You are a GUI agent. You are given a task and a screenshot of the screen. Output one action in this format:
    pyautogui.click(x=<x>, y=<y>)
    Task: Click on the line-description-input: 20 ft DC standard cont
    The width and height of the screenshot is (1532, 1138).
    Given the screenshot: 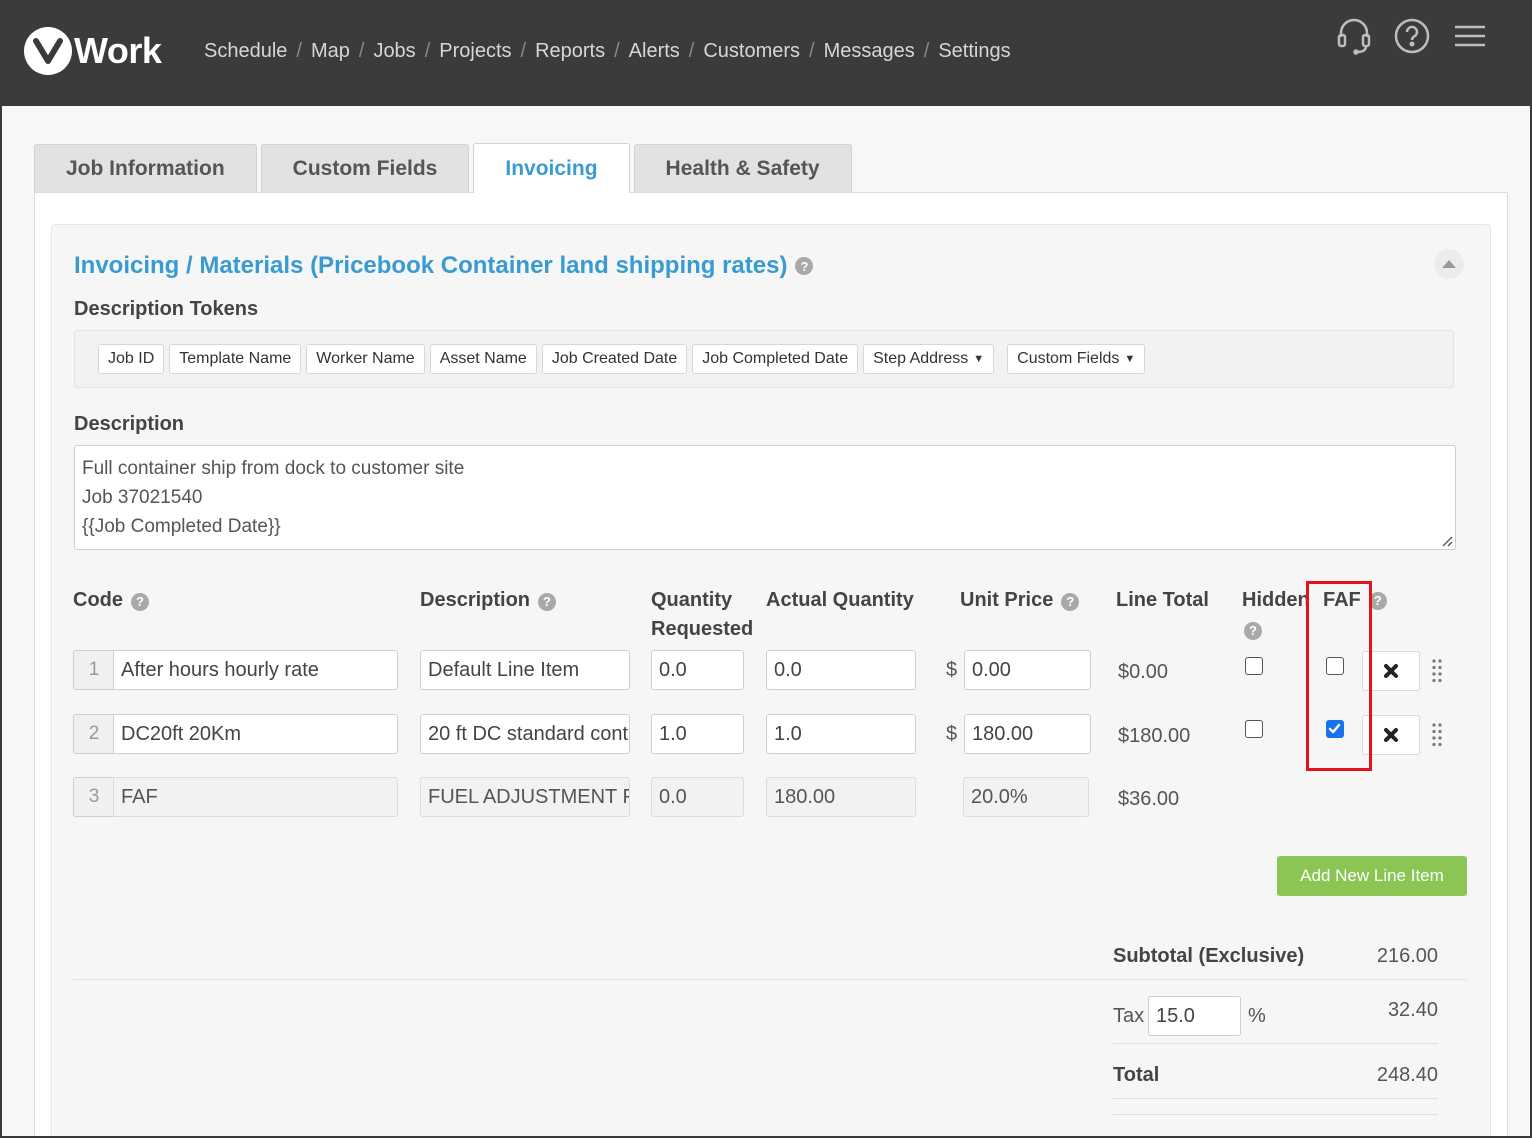 What is the action you would take?
    pyautogui.click(x=525, y=734)
    